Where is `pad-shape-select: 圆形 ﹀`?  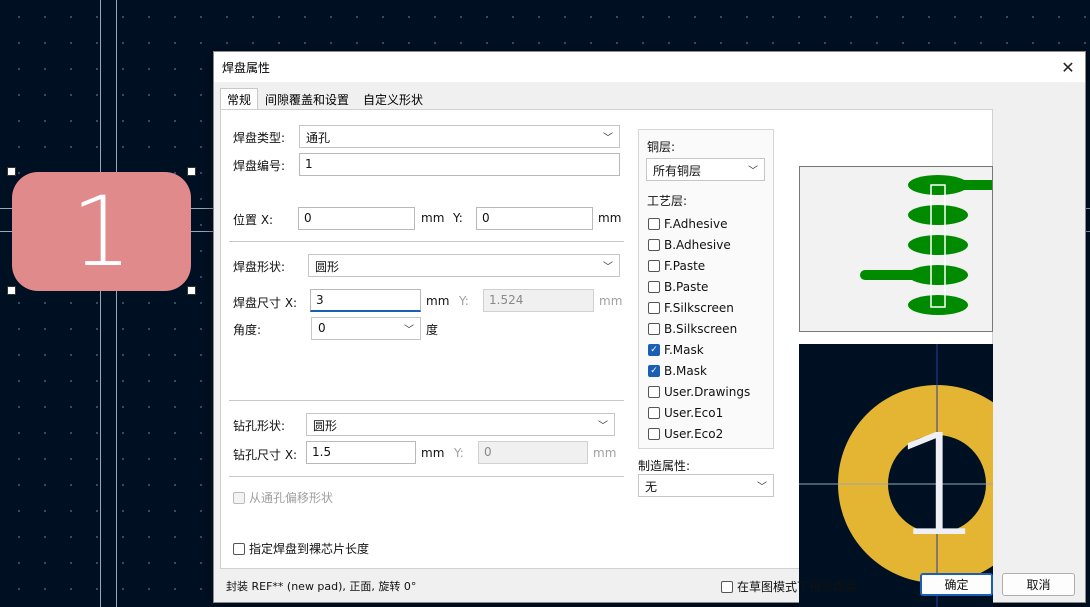
pad-shape-select: 圆形 ﹀ is located at coordinates (464, 265).